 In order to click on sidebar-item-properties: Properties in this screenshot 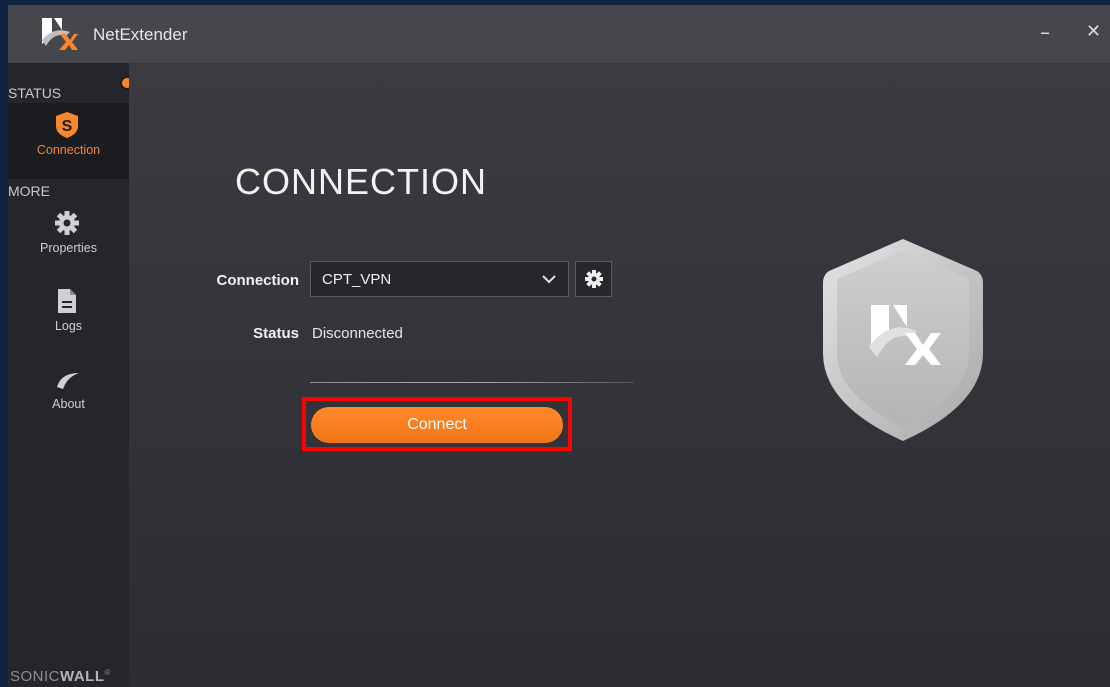, I will do `click(68, 239)`.